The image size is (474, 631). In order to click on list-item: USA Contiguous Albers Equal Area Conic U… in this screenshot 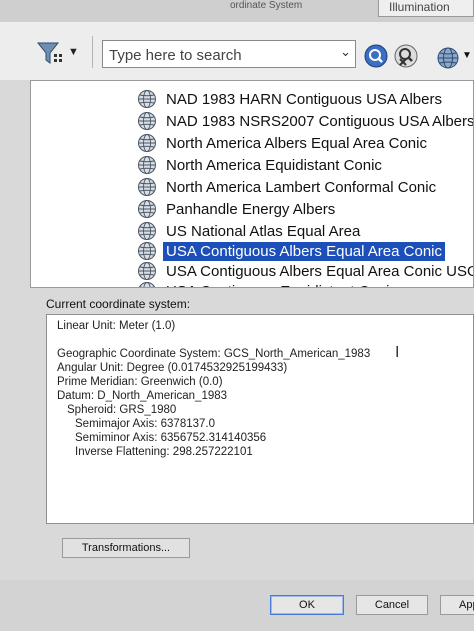, I will do `click(305, 271)`.